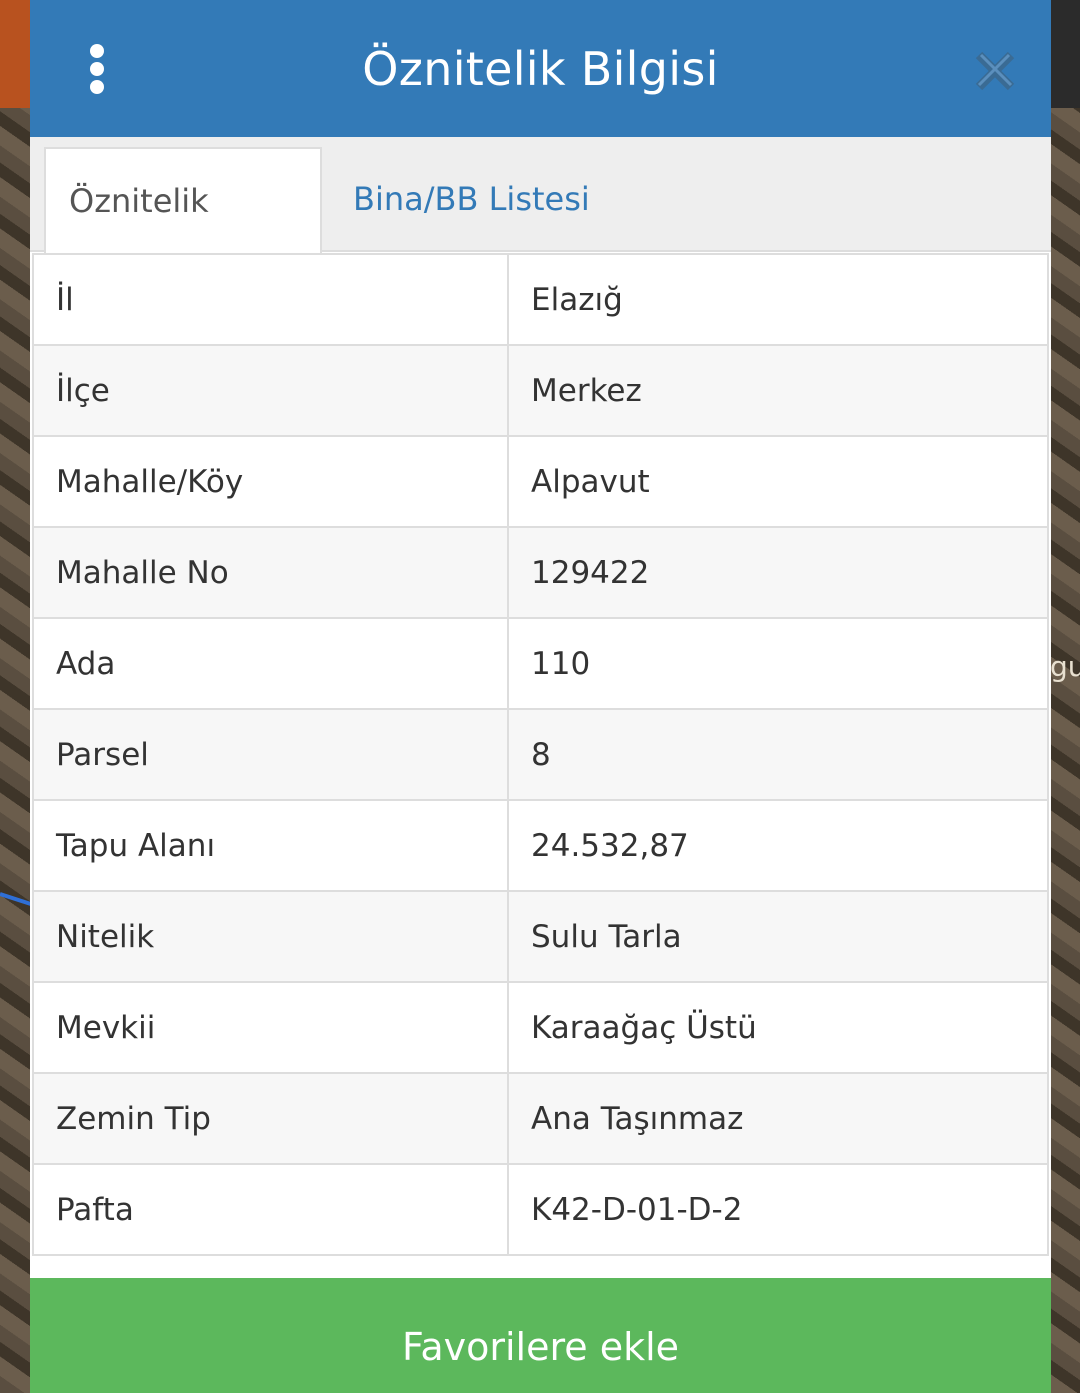  What do you see at coordinates (995, 71) in the screenshot?
I see `close-icon` at bounding box center [995, 71].